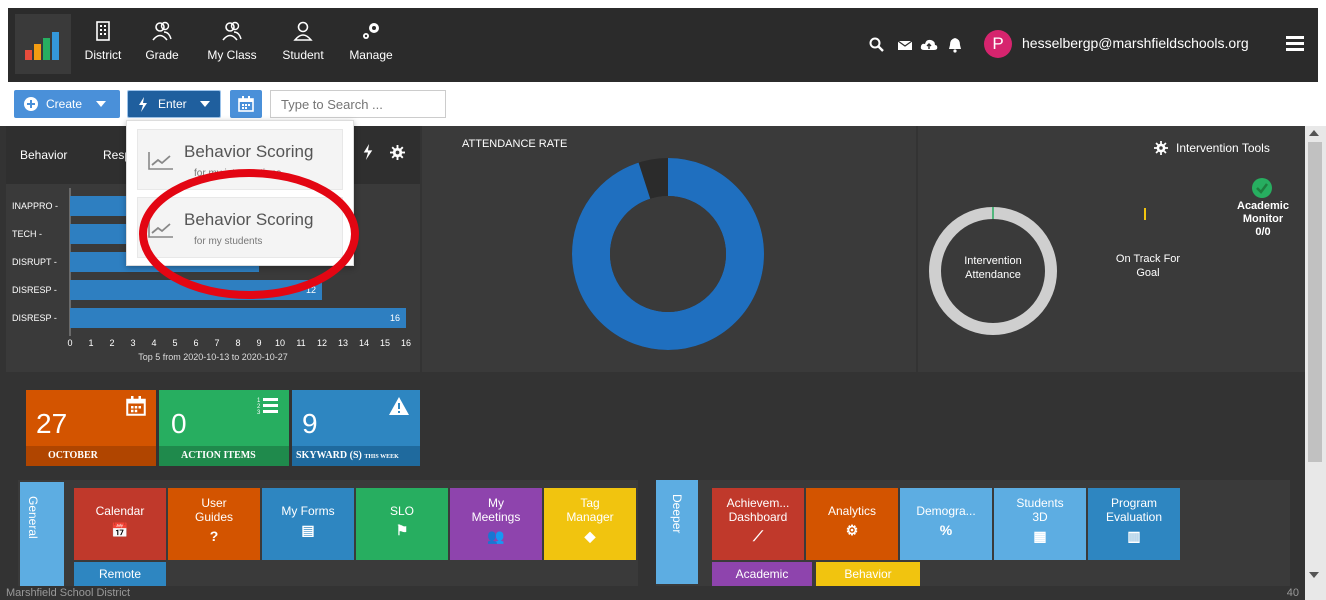  I want to click on general-tile-slo: SLO ⚑, so click(402, 524).